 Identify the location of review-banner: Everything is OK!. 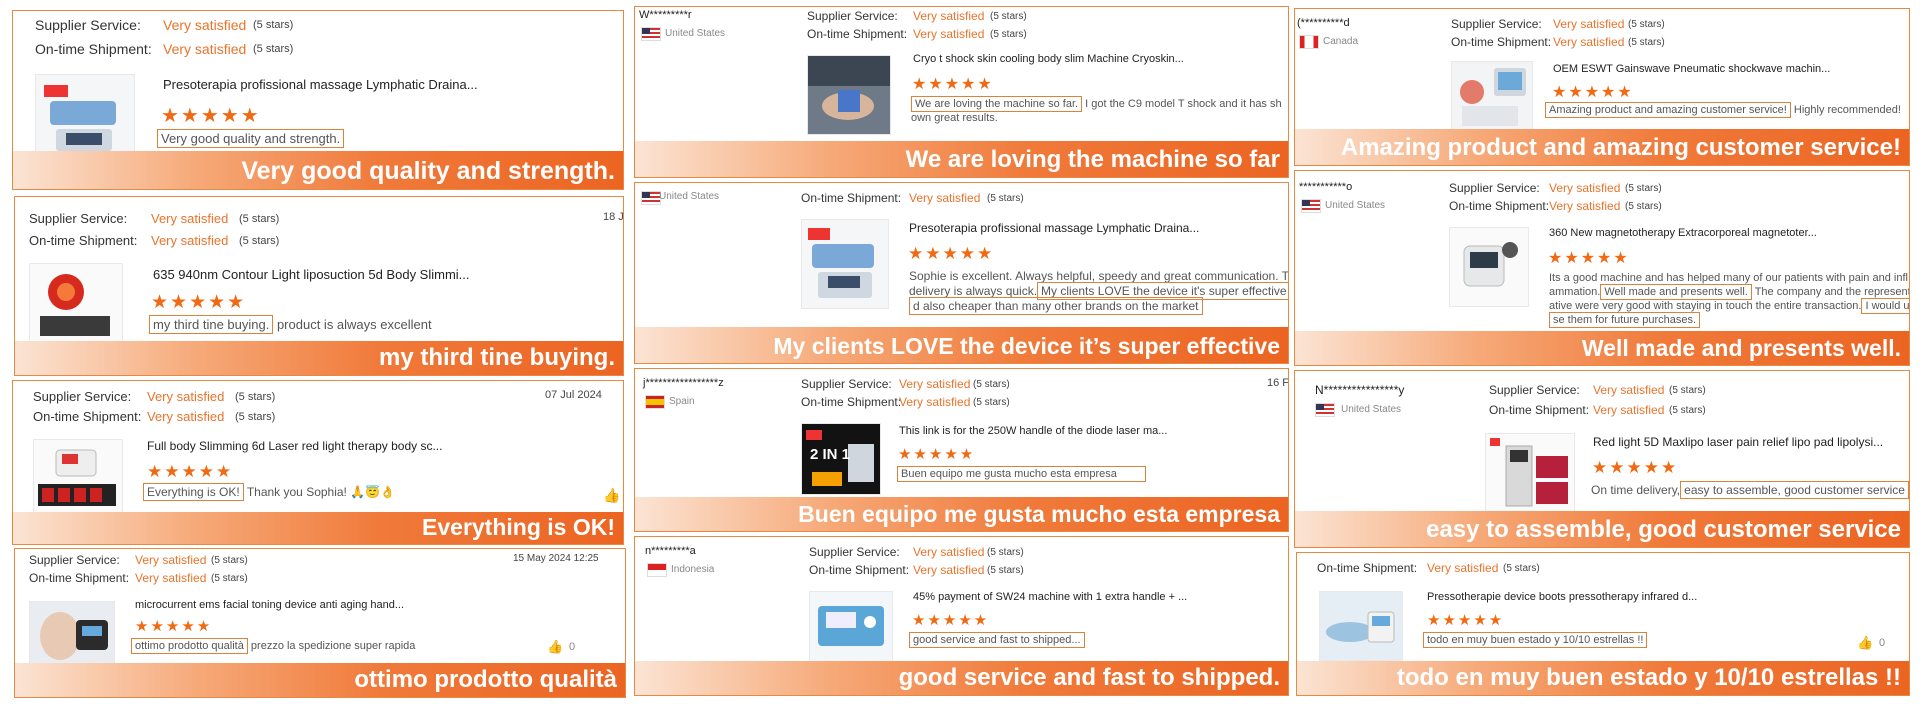
(318, 528).